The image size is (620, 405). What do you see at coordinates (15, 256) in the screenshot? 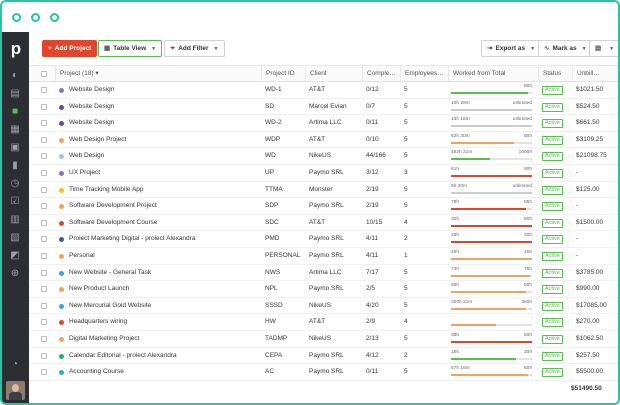
I see `analytics-icon: ◩` at bounding box center [15, 256].